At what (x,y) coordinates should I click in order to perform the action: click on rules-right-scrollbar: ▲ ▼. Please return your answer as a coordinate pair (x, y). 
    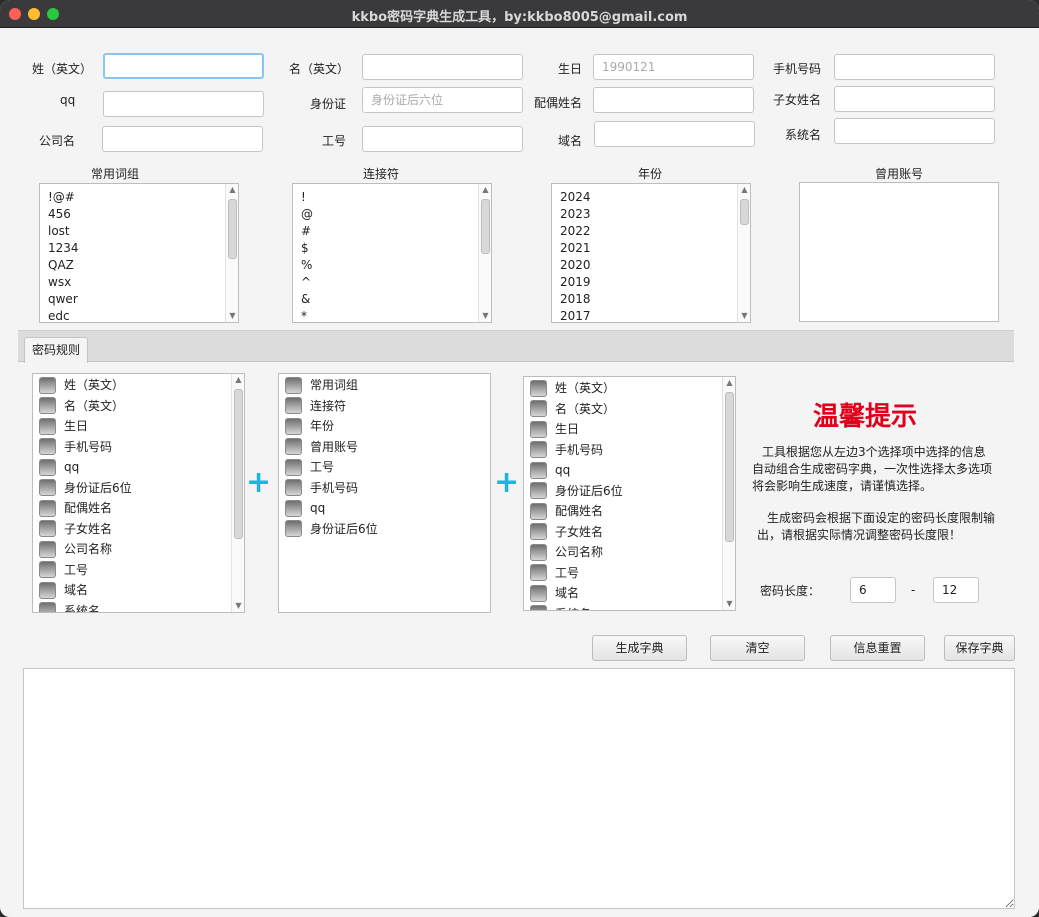
    Looking at the image, I should click on (728, 493).